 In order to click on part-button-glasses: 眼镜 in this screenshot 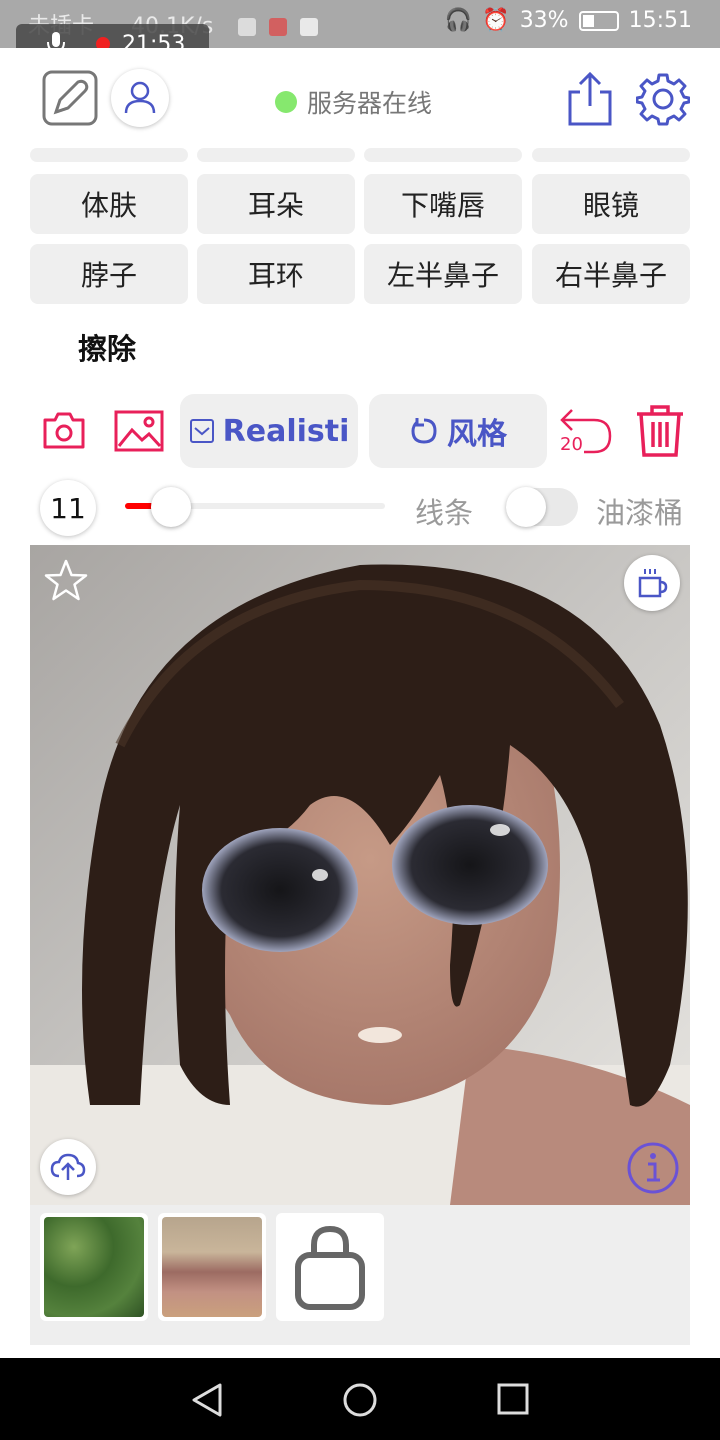, I will do `click(611, 204)`.